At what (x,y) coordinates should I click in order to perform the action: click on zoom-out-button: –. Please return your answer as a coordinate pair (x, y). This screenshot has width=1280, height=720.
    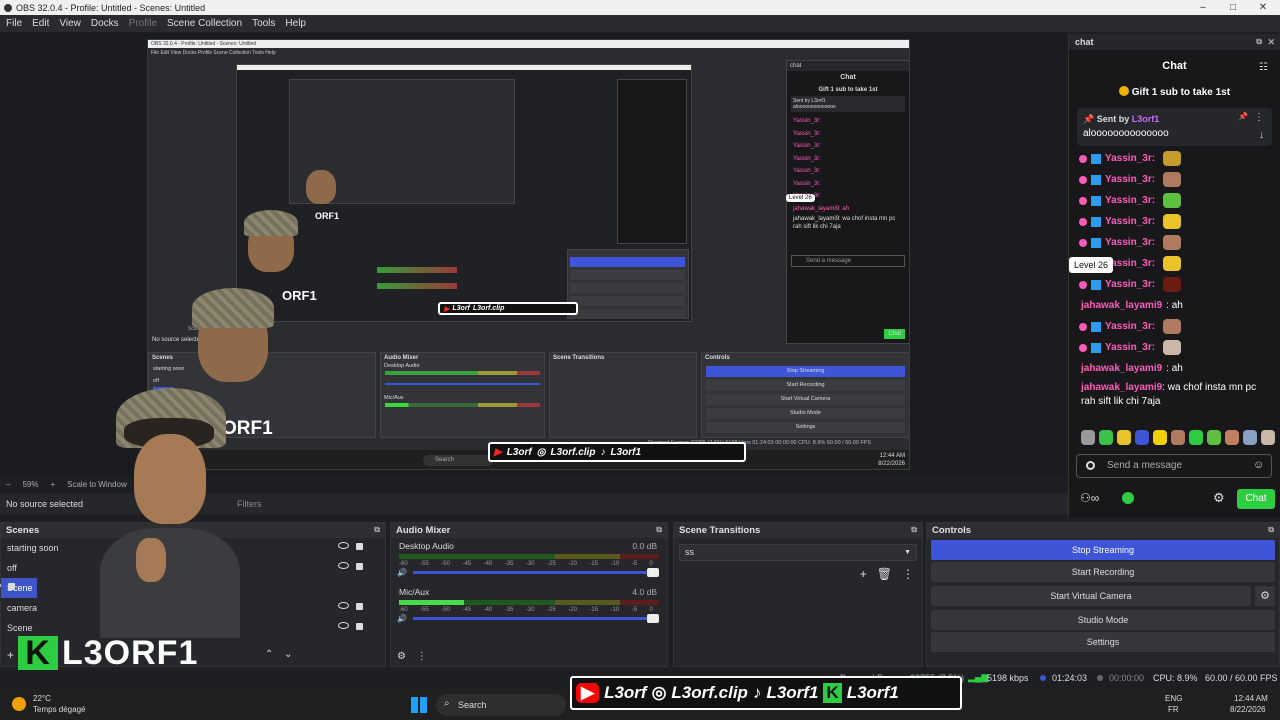
    Looking at the image, I should click on (8, 484).